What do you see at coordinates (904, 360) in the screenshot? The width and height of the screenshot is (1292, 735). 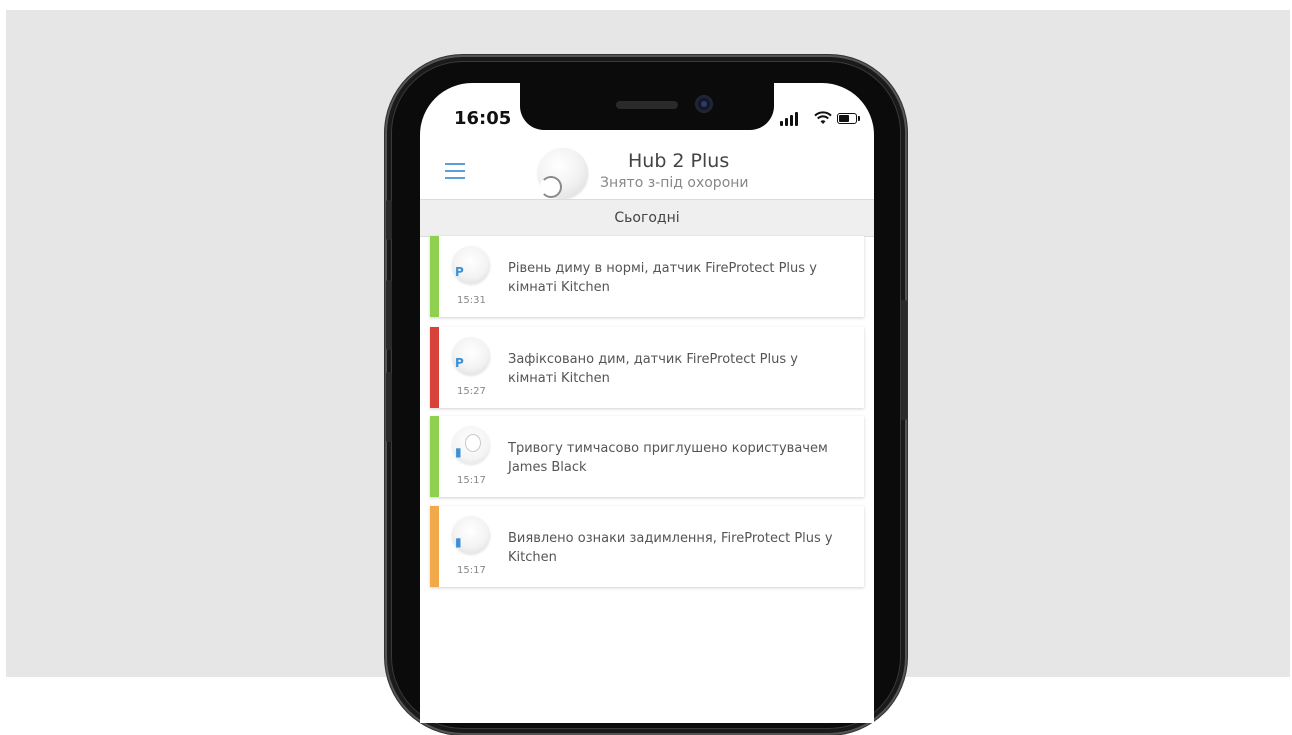 I see `power-button` at bounding box center [904, 360].